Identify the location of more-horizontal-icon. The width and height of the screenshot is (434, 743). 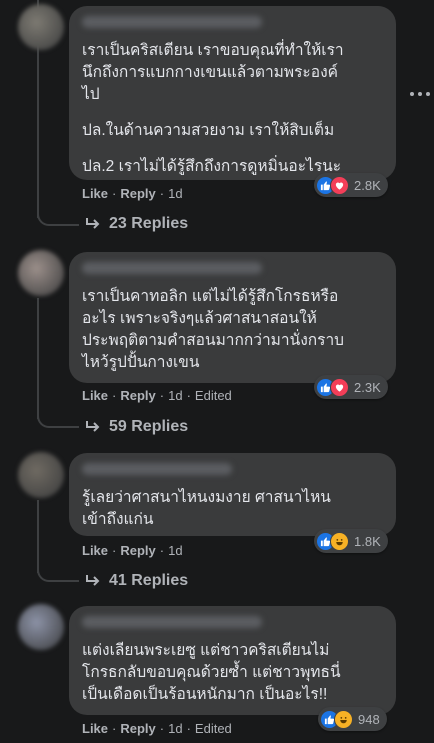
(420, 95).